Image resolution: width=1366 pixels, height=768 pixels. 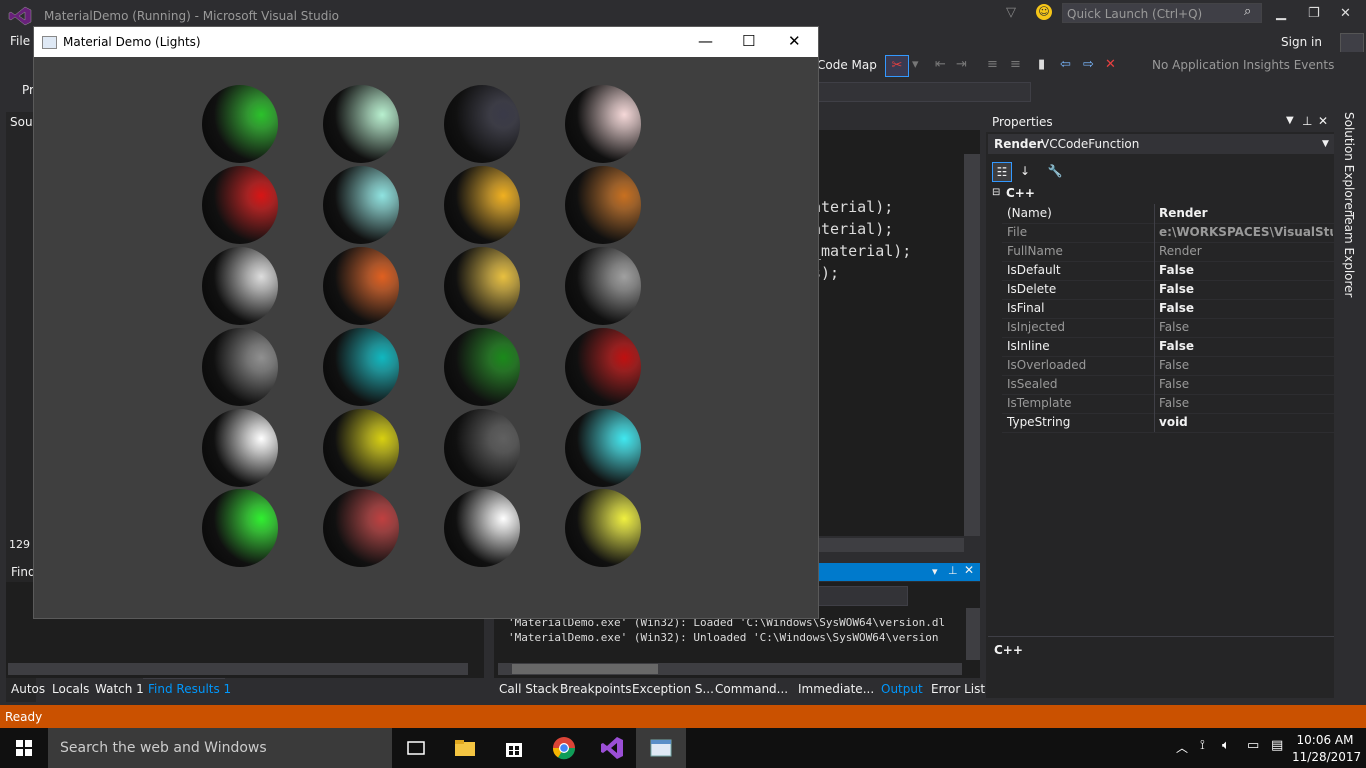 What do you see at coordinates (1044, 12) in the screenshot?
I see `feedback-smiley-icon: ☺` at bounding box center [1044, 12].